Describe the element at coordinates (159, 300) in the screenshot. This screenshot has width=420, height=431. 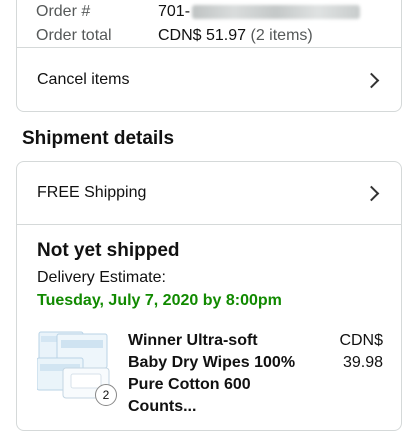
I see `delivery-estimate-date: Tuesday, July 7, 2020 by 8:00pm` at that location.